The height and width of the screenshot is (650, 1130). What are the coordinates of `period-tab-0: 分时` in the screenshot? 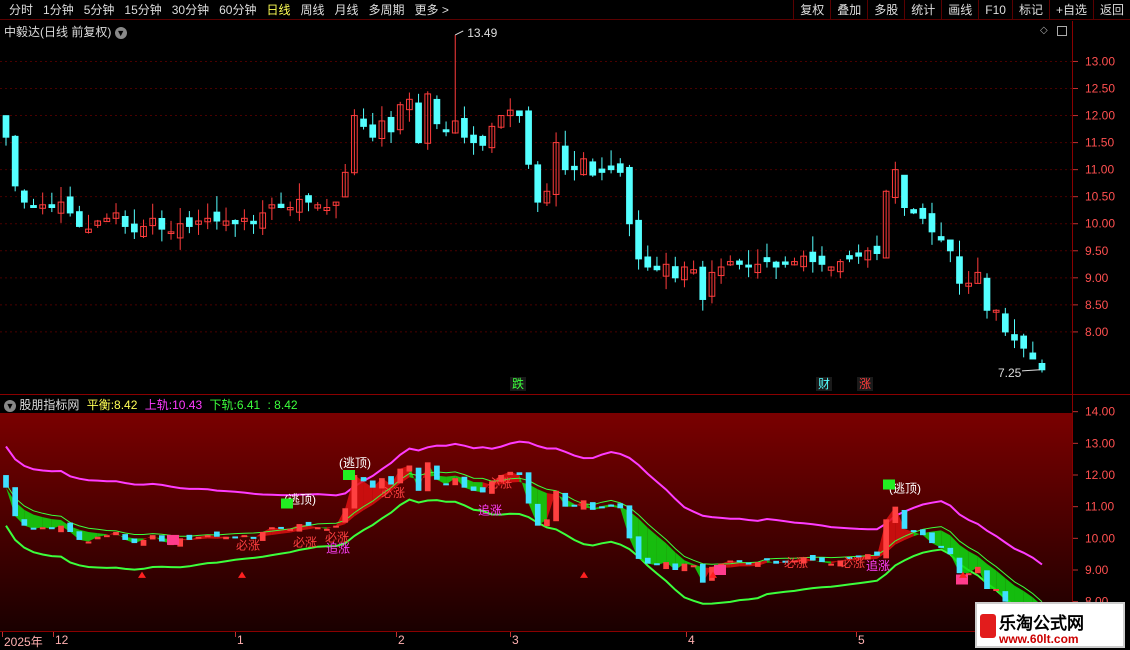 It's located at (21, 9).